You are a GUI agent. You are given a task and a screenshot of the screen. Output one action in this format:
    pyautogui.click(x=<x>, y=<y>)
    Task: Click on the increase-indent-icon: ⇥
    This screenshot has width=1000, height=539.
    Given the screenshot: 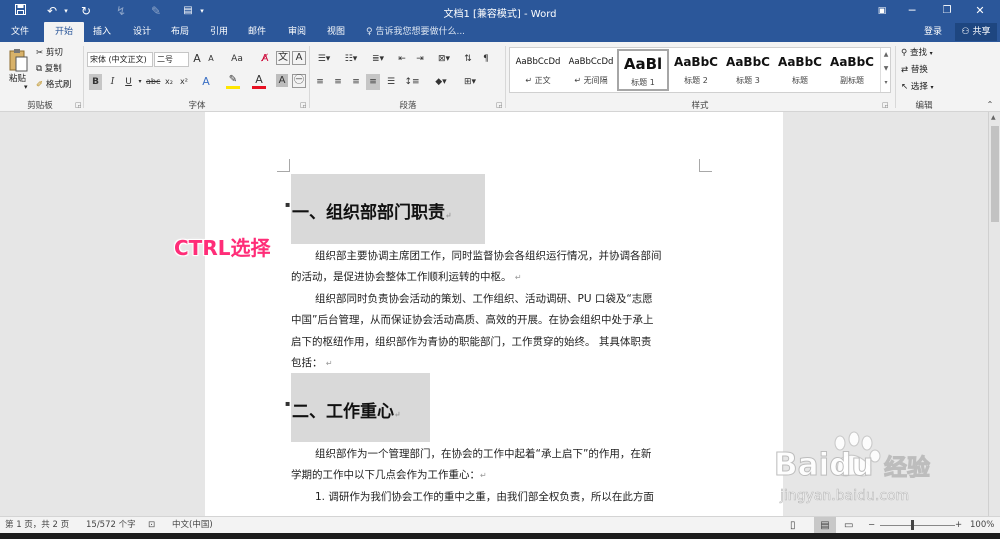 What is the action you would take?
    pyautogui.click(x=420, y=59)
    